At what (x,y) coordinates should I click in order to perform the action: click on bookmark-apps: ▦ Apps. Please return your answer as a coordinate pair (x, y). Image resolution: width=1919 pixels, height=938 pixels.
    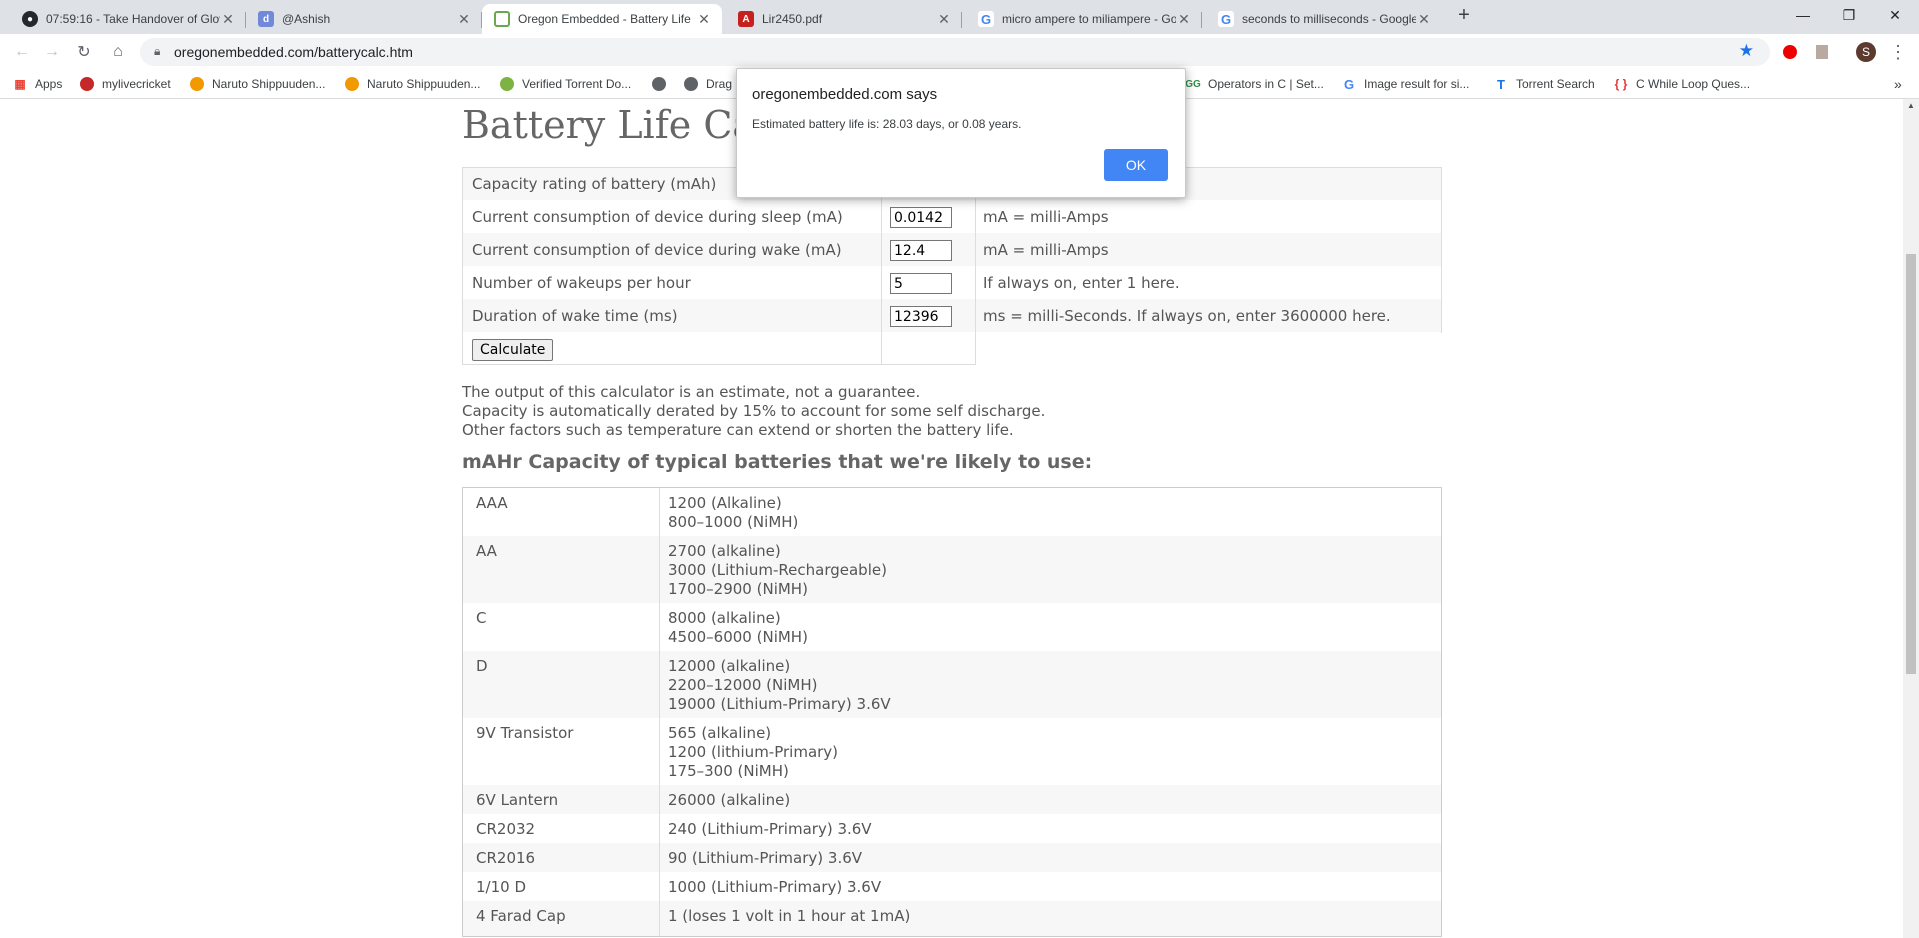
    Looking at the image, I should click on (37, 84).